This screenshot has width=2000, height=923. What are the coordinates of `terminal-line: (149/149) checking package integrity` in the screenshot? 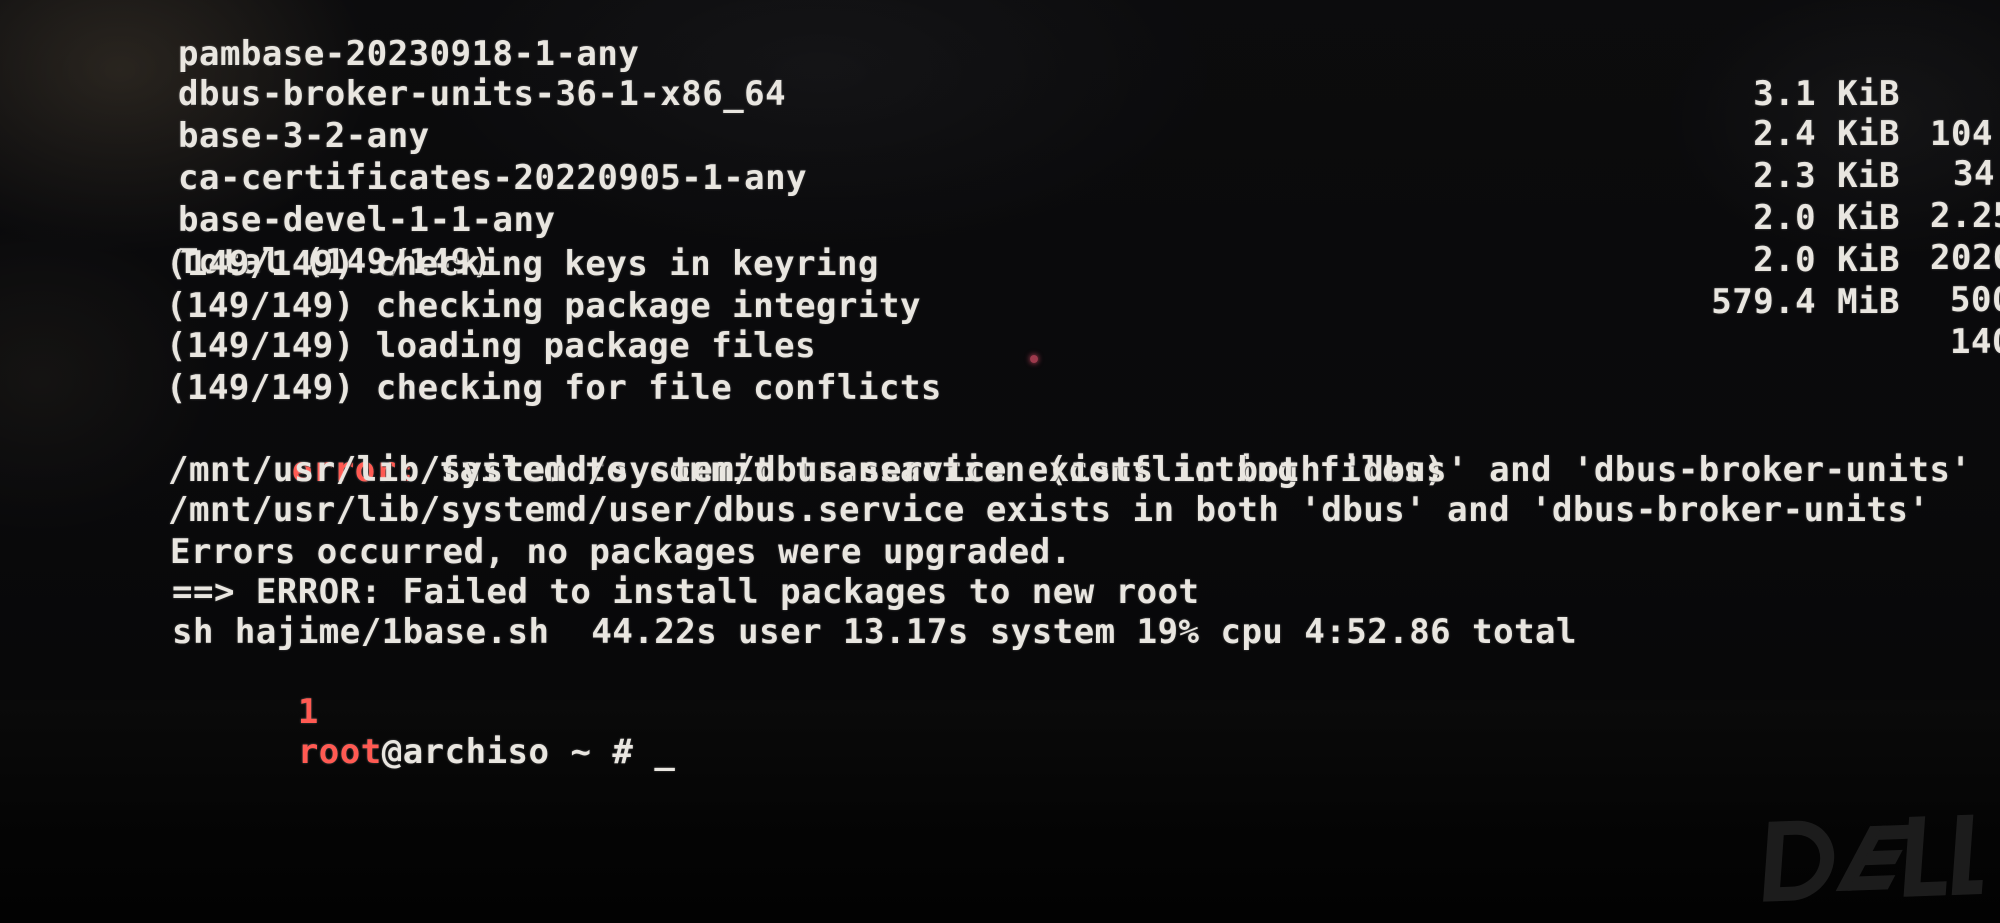 It's located at (543, 306).